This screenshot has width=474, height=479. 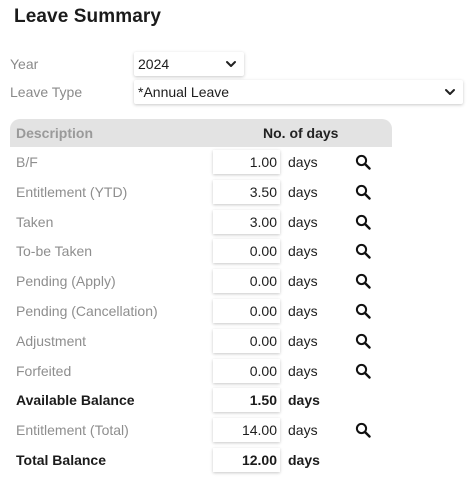 What do you see at coordinates (44, 371) in the screenshot?
I see `row-description: Forfeited` at bounding box center [44, 371].